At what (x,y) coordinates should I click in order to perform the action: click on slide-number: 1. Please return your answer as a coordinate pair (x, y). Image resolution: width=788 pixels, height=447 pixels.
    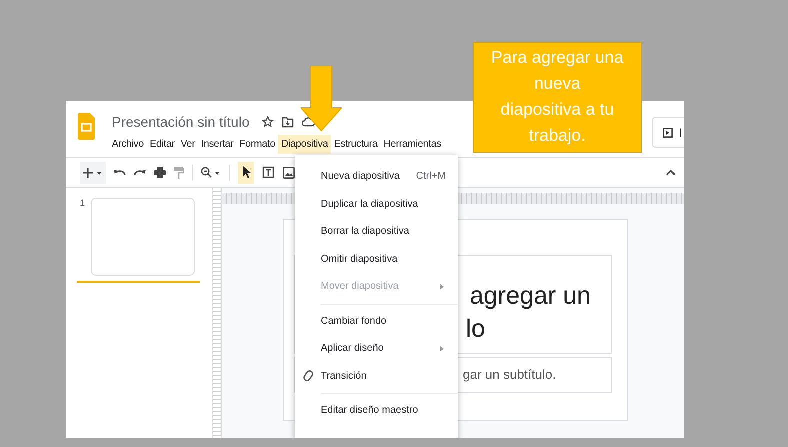
    Looking at the image, I should click on (83, 204).